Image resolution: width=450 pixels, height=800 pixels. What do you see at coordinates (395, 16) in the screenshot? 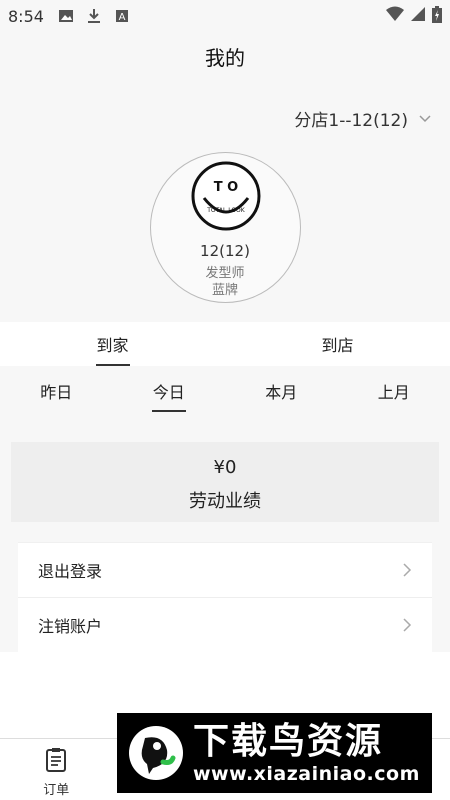
I see `wifi-icon` at bounding box center [395, 16].